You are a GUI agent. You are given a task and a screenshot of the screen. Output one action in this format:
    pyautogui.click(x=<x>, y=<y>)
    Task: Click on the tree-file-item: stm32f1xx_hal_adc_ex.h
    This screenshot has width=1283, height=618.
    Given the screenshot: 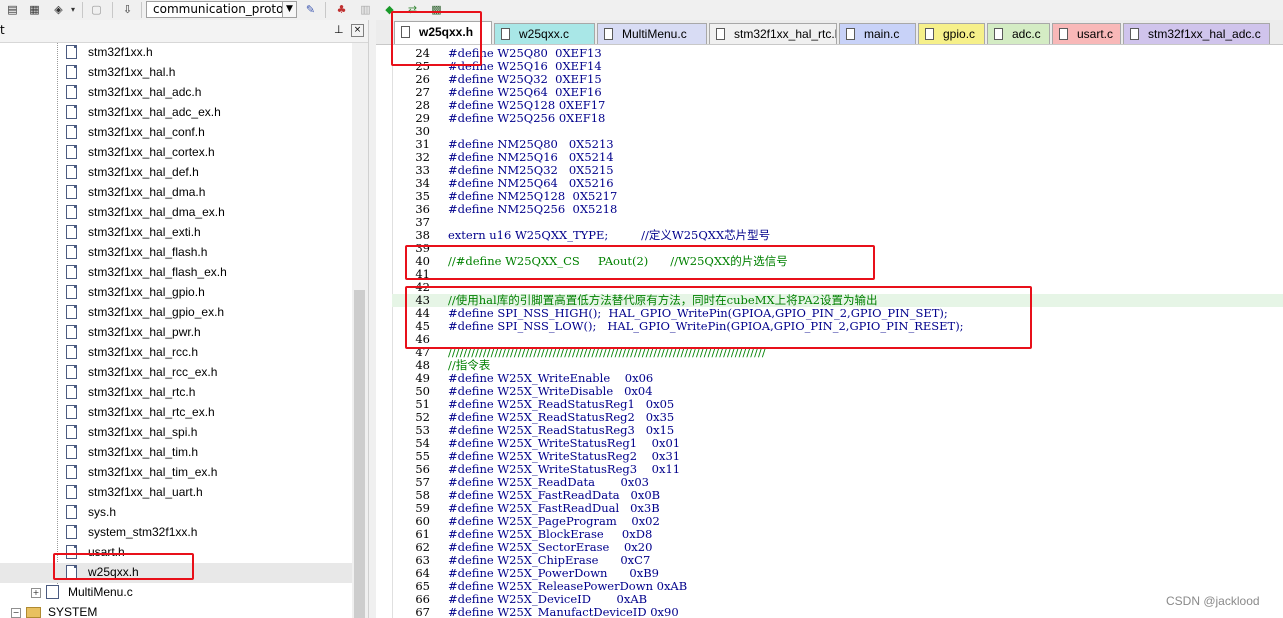 What is the action you would take?
    pyautogui.click(x=176, y=113)
    